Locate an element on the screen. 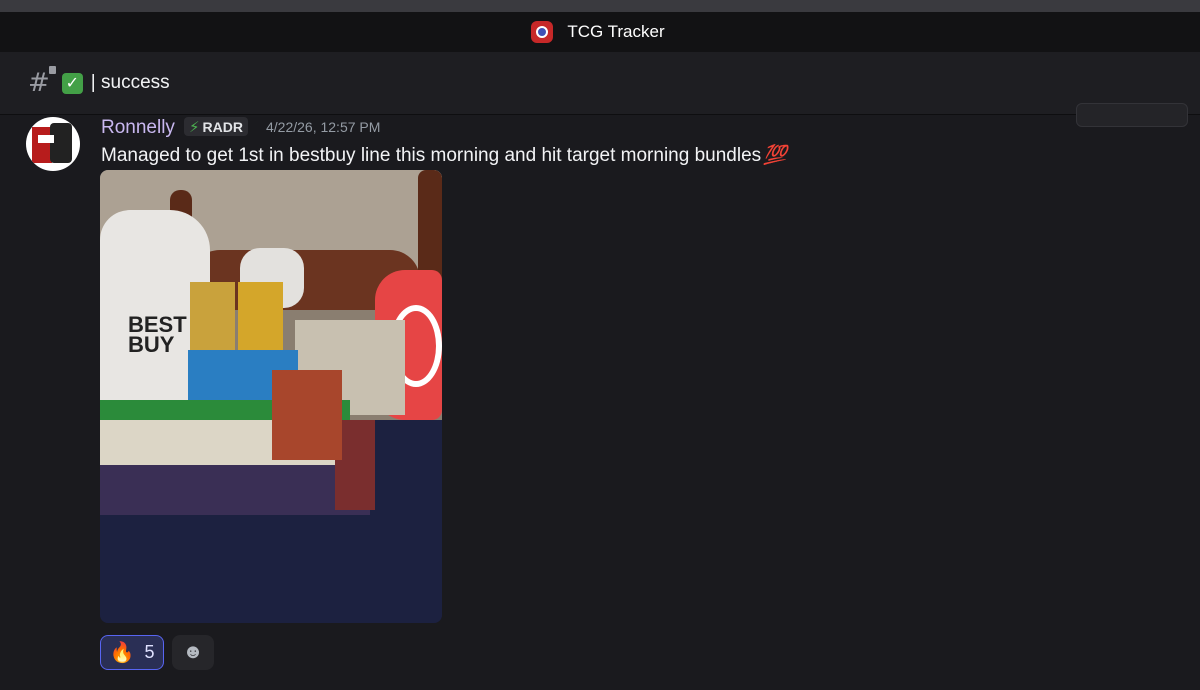  app-title: TCG Tracker is located at coordinates (616, 31).